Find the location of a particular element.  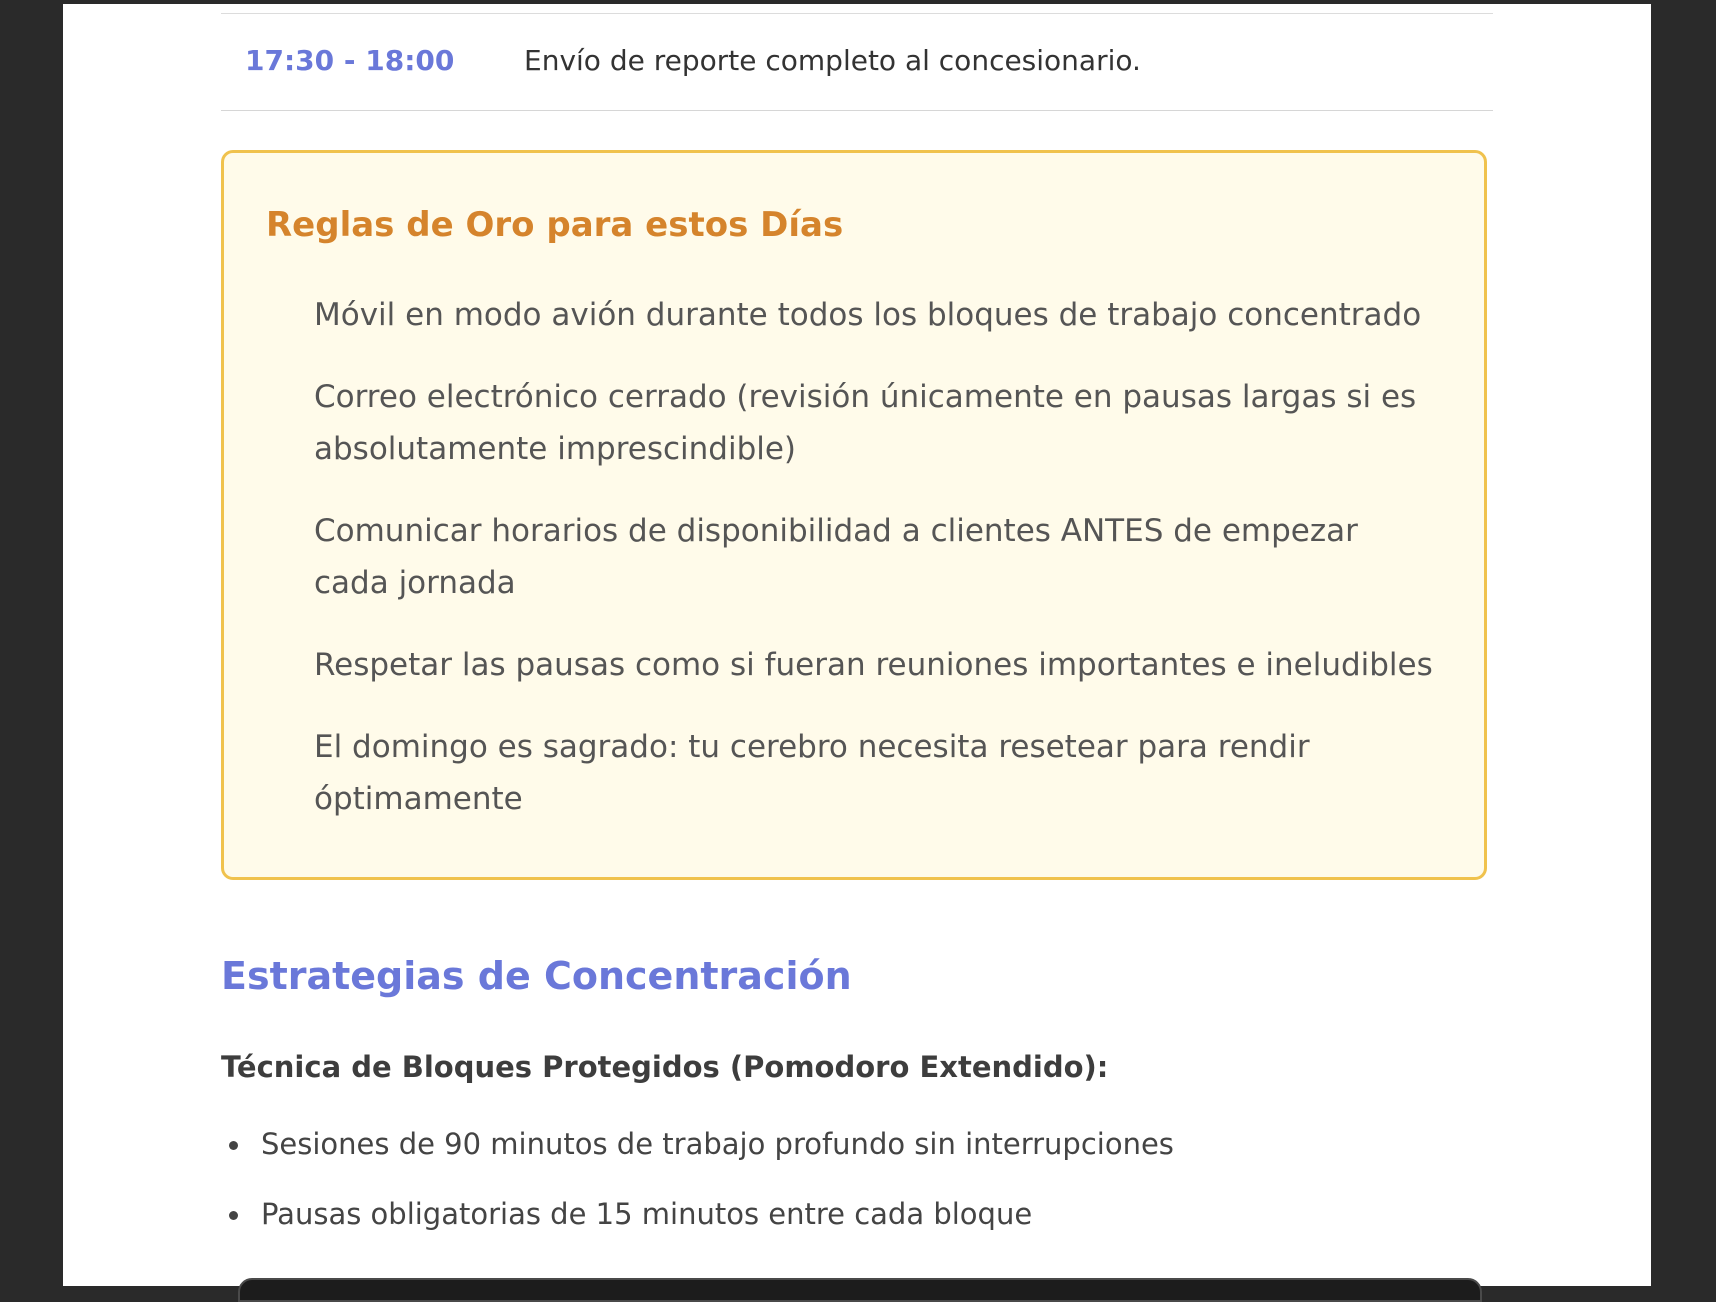

golden-rules-title: Reglas de Oro para estos Días is located at coordinates (555, 225).